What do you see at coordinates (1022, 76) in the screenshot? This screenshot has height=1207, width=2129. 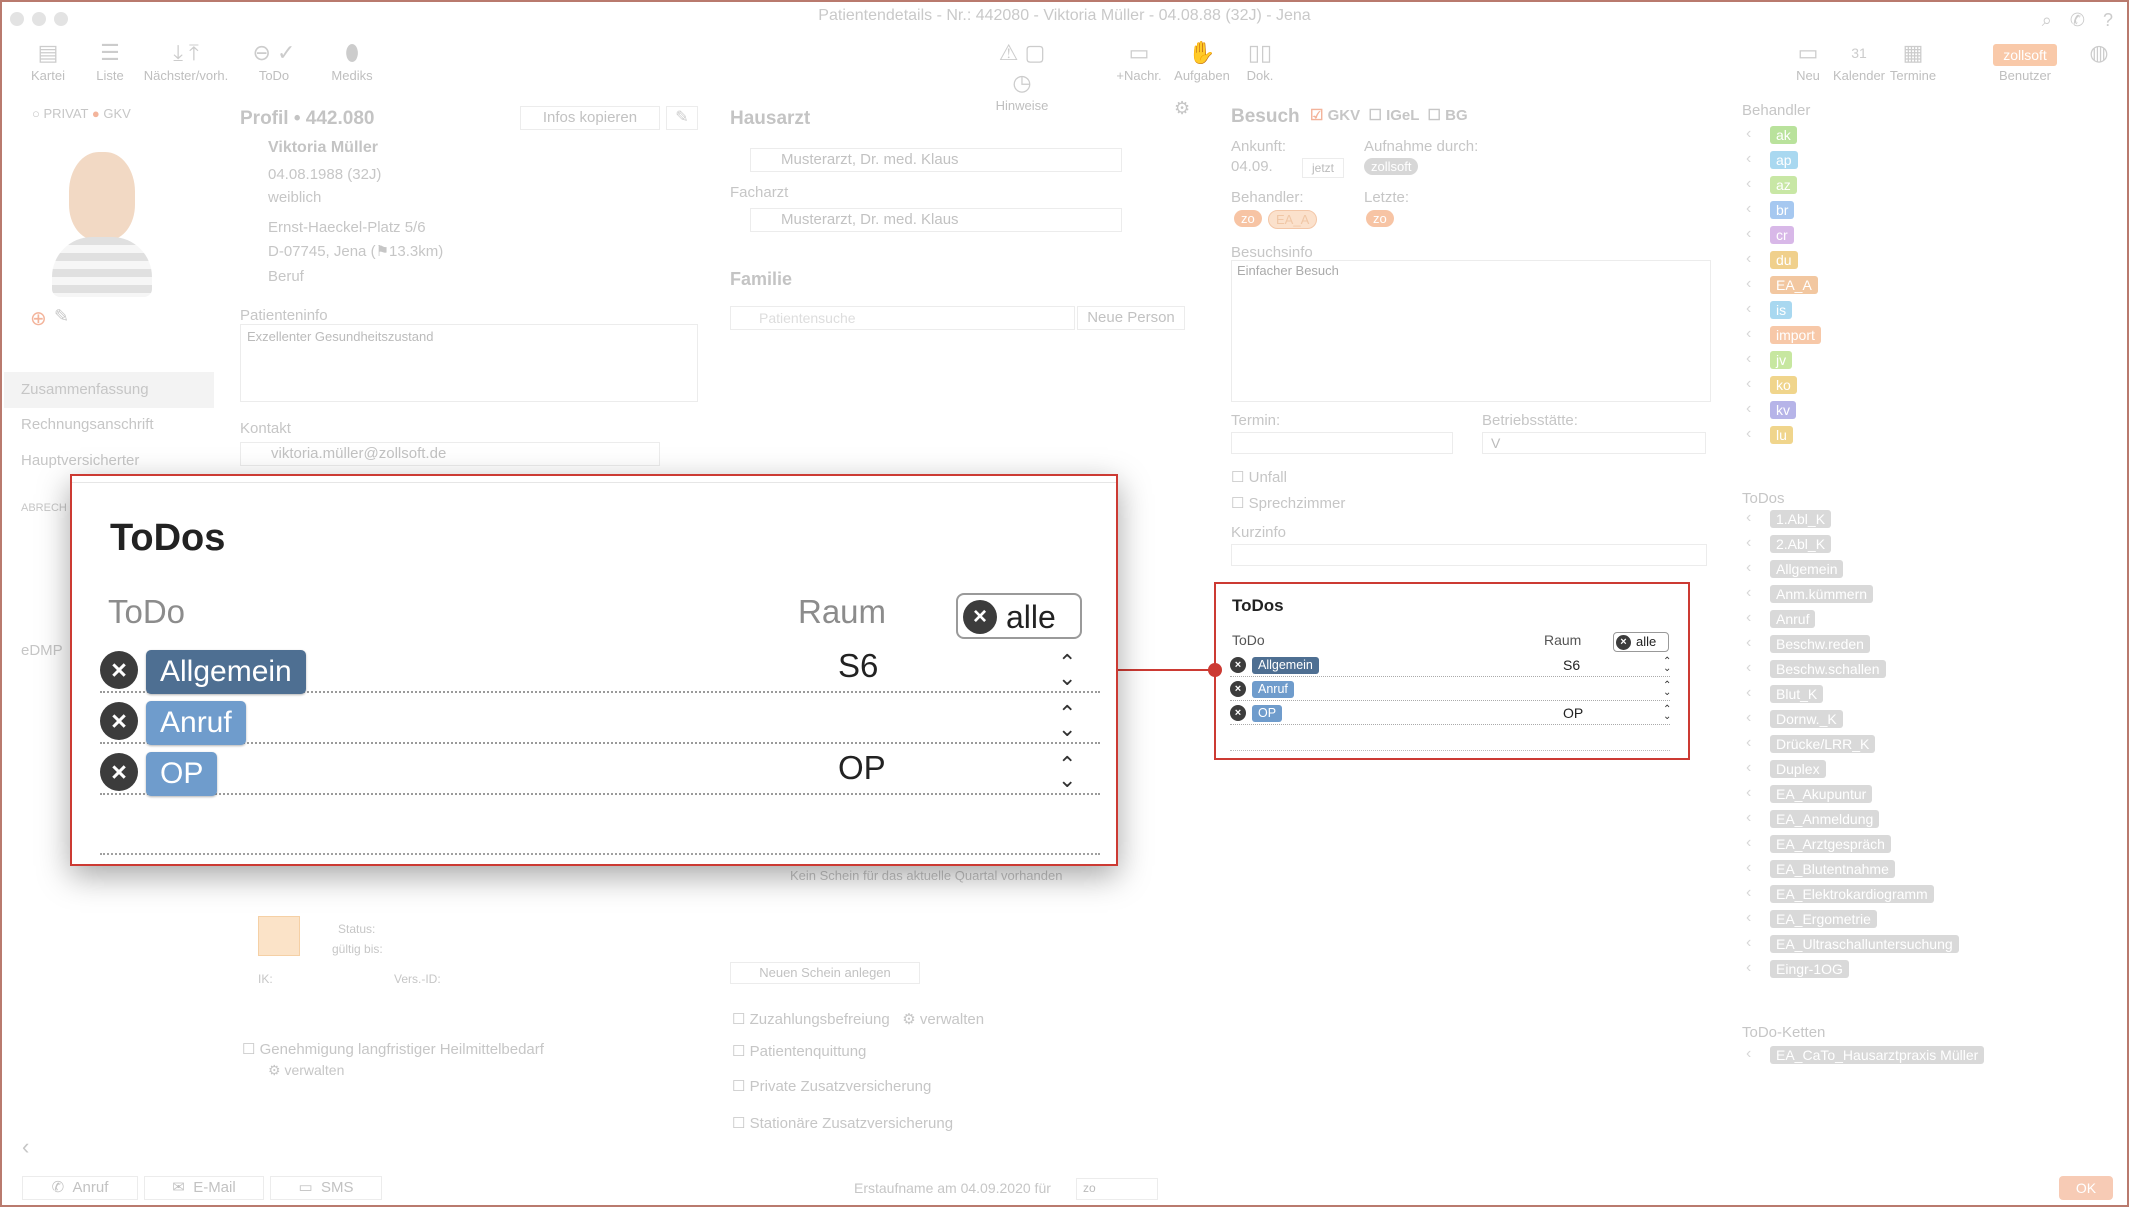 I see `toolbar-hinweise-button: ⚠ ▢ ◷ Hinweise` at bounding box center [1022, 76].